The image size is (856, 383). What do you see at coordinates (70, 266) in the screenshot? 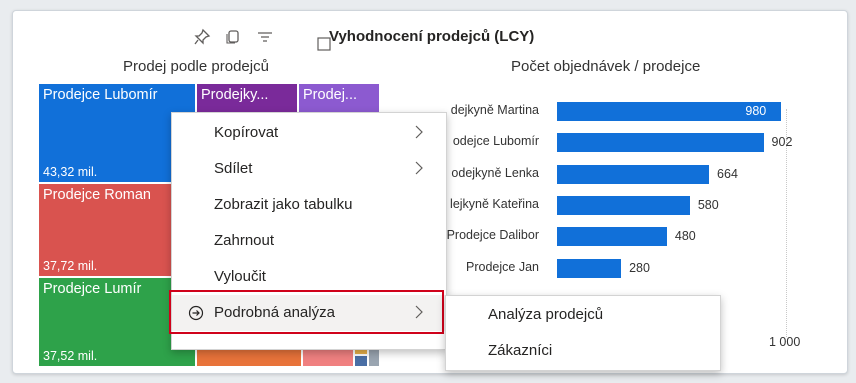
I see `tile-value: 37,72 mil.` at bounding box center [70, 266].